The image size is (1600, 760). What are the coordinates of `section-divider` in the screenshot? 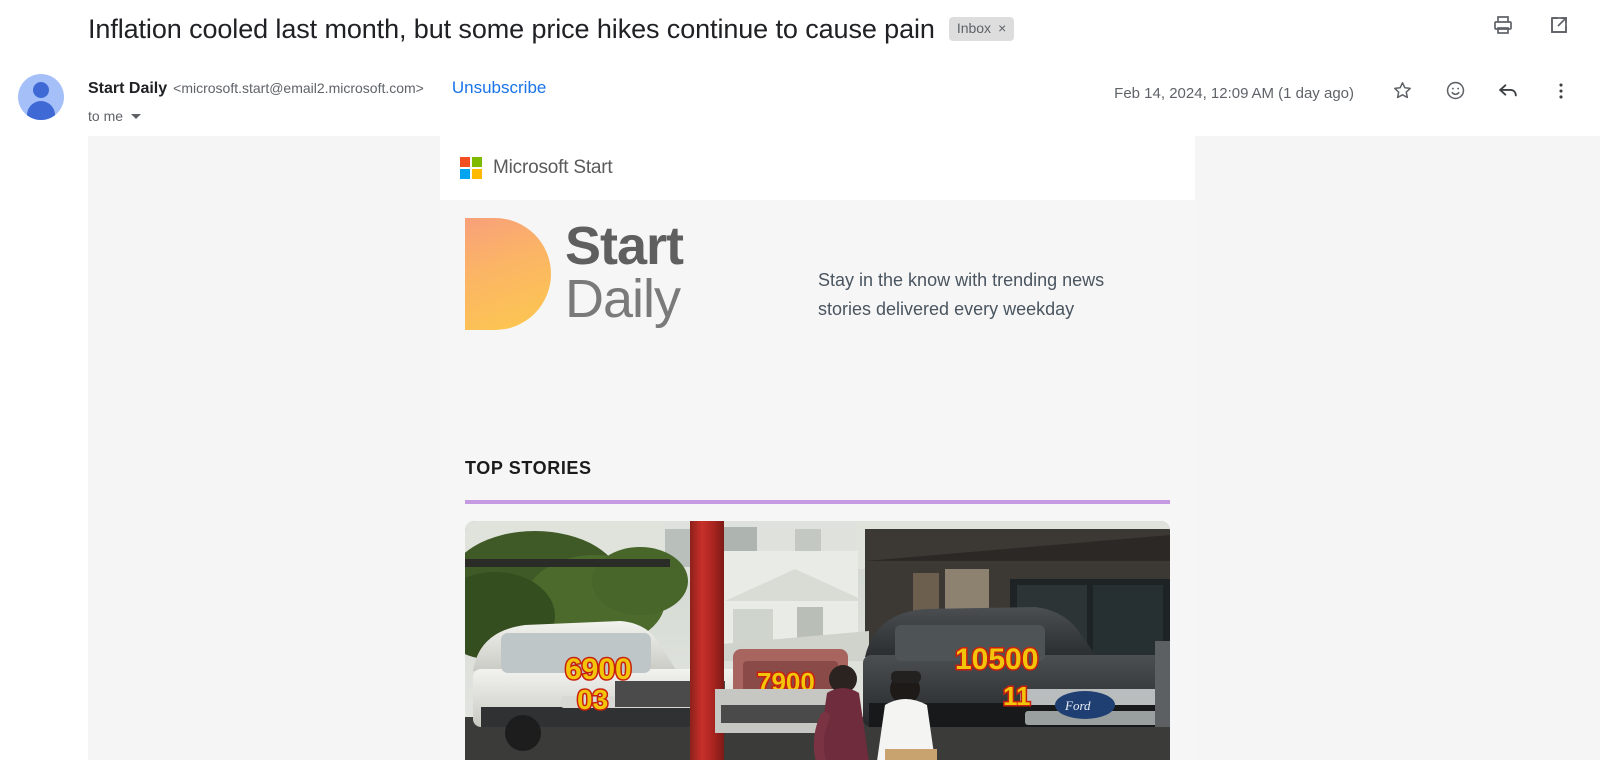 It's located at (817, 502).